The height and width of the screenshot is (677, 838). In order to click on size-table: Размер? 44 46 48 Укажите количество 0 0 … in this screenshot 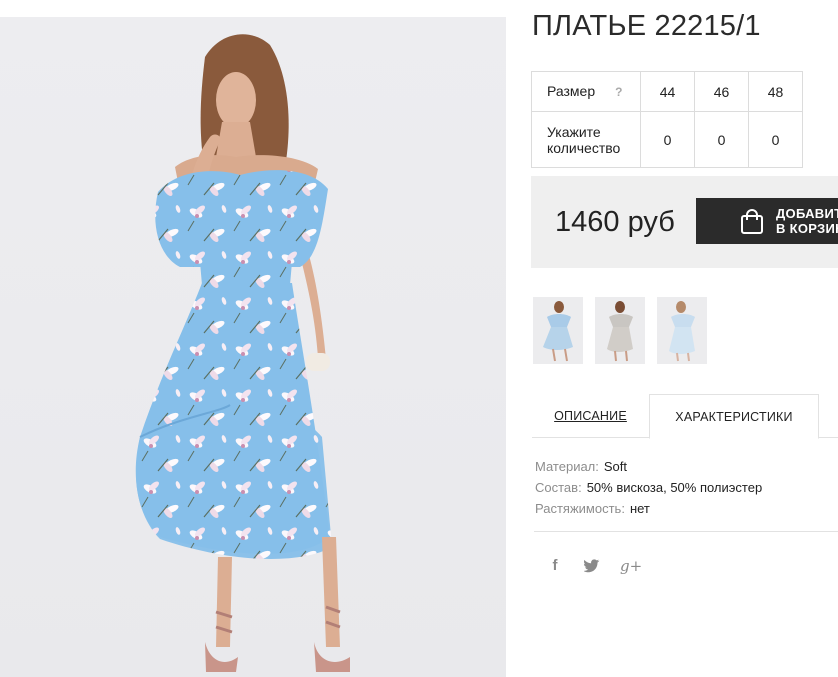, I will do `click(667, 119)`.